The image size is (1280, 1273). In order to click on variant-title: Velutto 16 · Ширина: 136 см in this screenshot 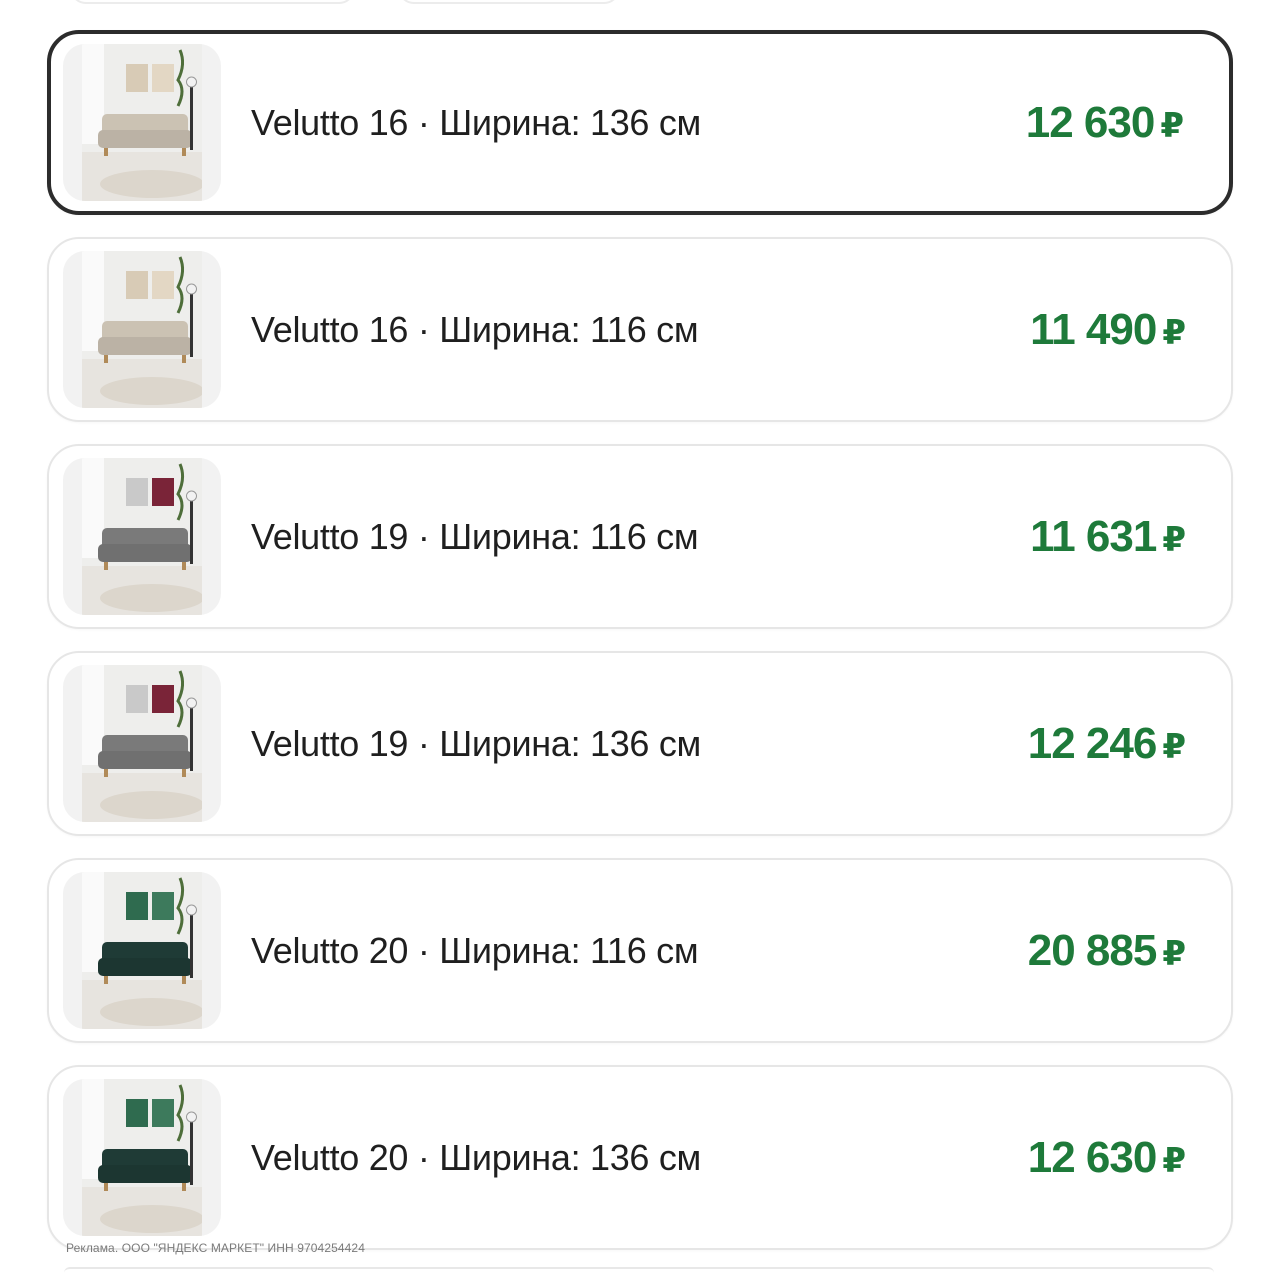, I will do `click(476, 122)`.